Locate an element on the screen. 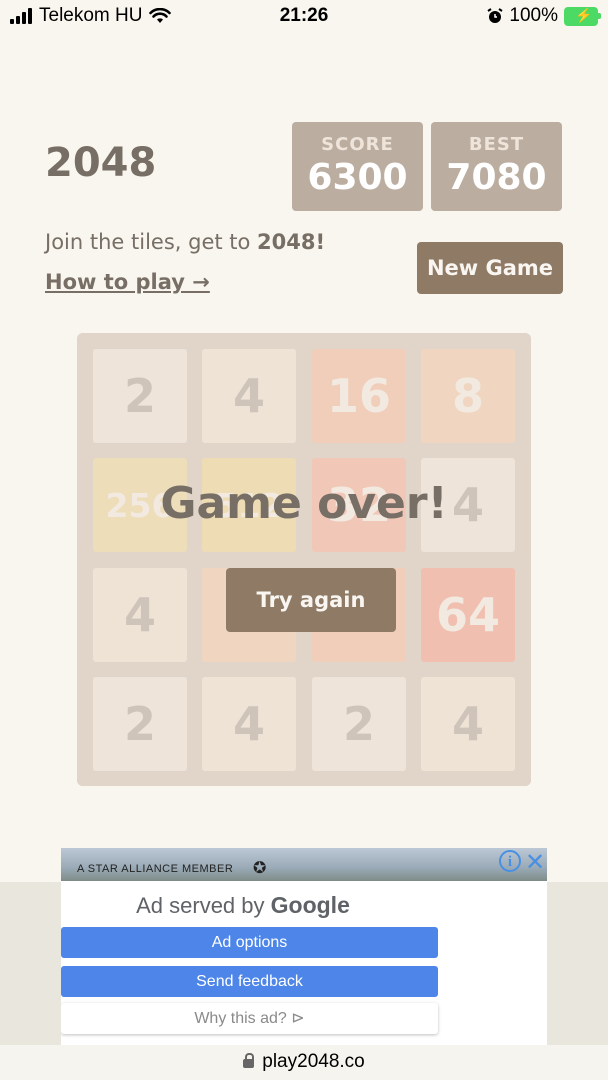  intro-goal: 2048! is located at coordinates (291, 242).